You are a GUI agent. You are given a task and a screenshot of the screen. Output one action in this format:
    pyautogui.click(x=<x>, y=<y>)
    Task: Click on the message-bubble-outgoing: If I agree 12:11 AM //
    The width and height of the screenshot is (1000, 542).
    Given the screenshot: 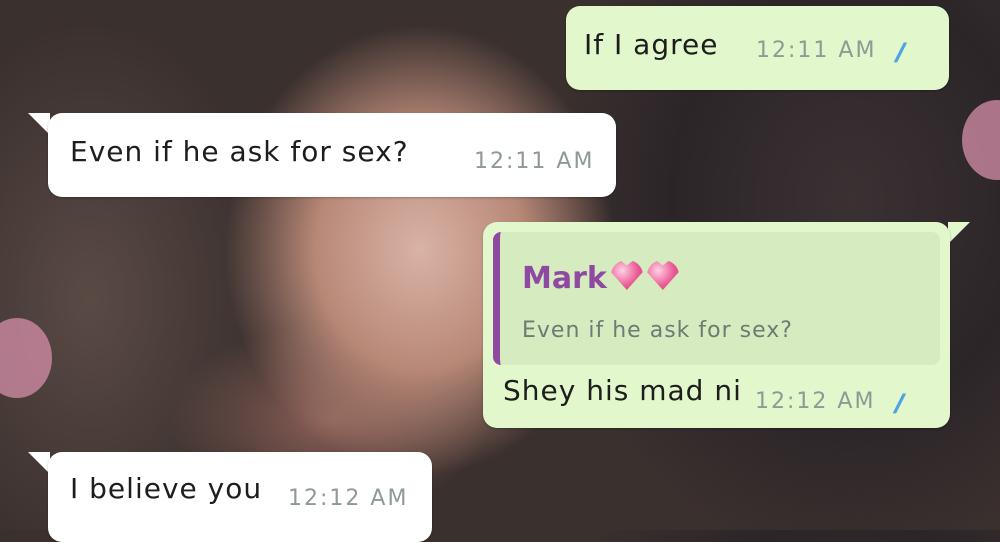 What is the action you would take?
    pyautogui.click(x=757, y=48)
    